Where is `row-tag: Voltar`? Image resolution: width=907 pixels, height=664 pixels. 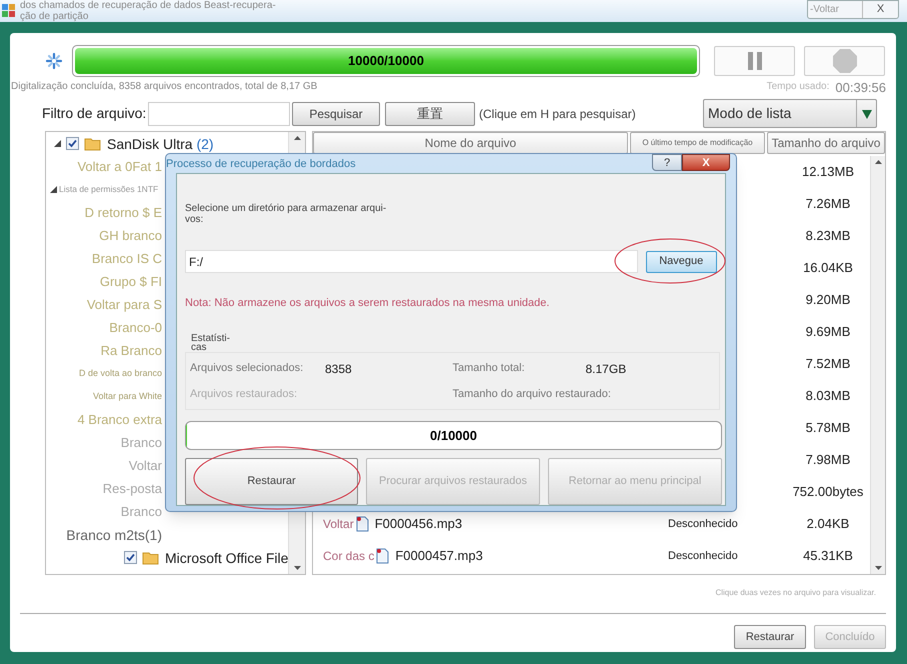
row-tag: Voltar is located at coordinates (338, 524).